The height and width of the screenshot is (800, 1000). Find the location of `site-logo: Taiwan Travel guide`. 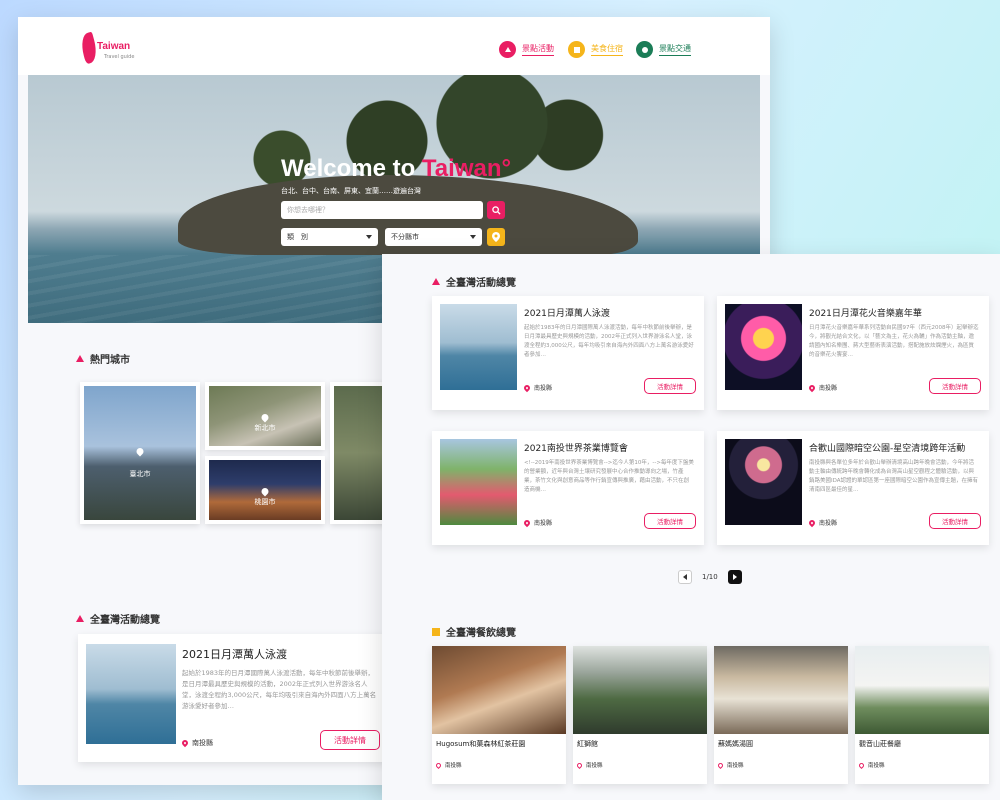

site-logo: Taiwan Travel guide is located at coordinates (110, 49).